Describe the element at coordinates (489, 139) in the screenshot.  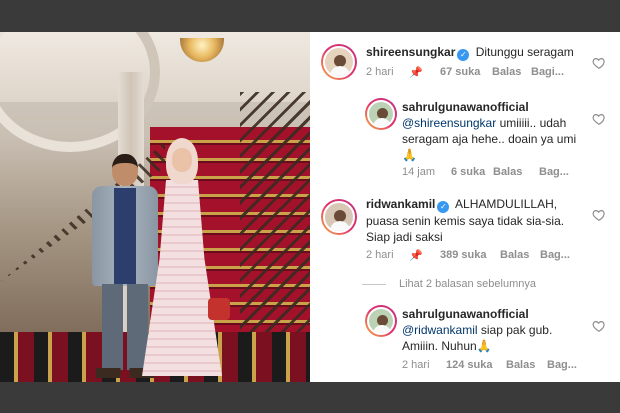
I see `comment-text-line2: seragam aja hehe.. doain ya umi` at that location.